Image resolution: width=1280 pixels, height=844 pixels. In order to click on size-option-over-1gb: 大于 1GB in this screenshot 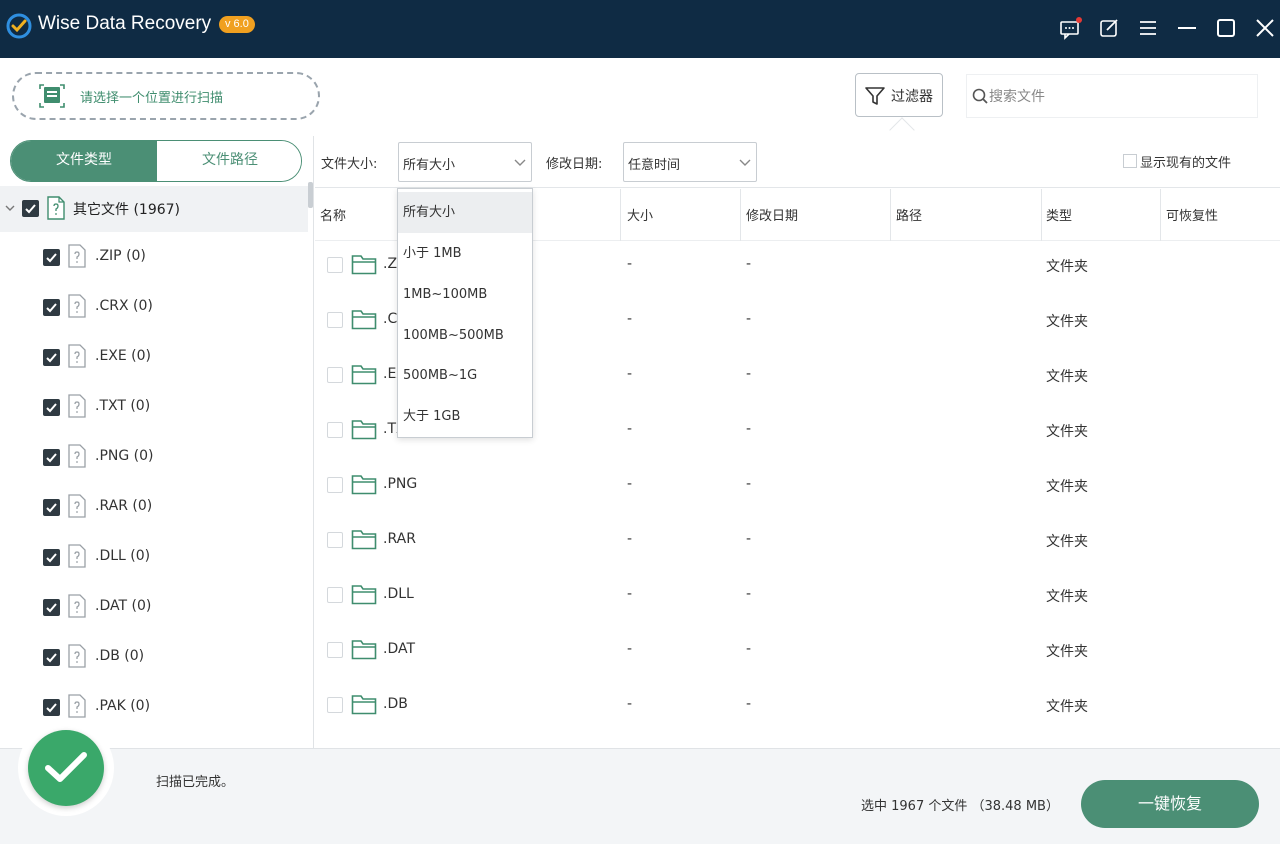, I will do `click(465, 416)`.